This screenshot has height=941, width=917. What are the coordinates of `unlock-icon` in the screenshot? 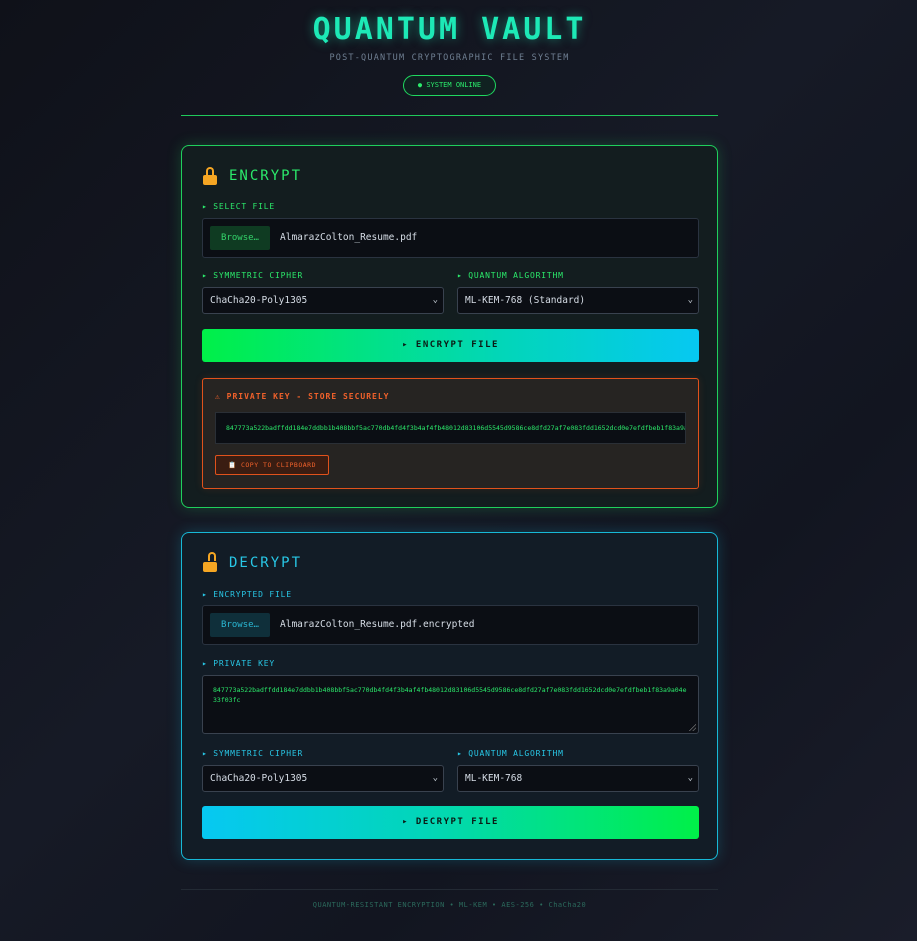 It's located at (210, 562).